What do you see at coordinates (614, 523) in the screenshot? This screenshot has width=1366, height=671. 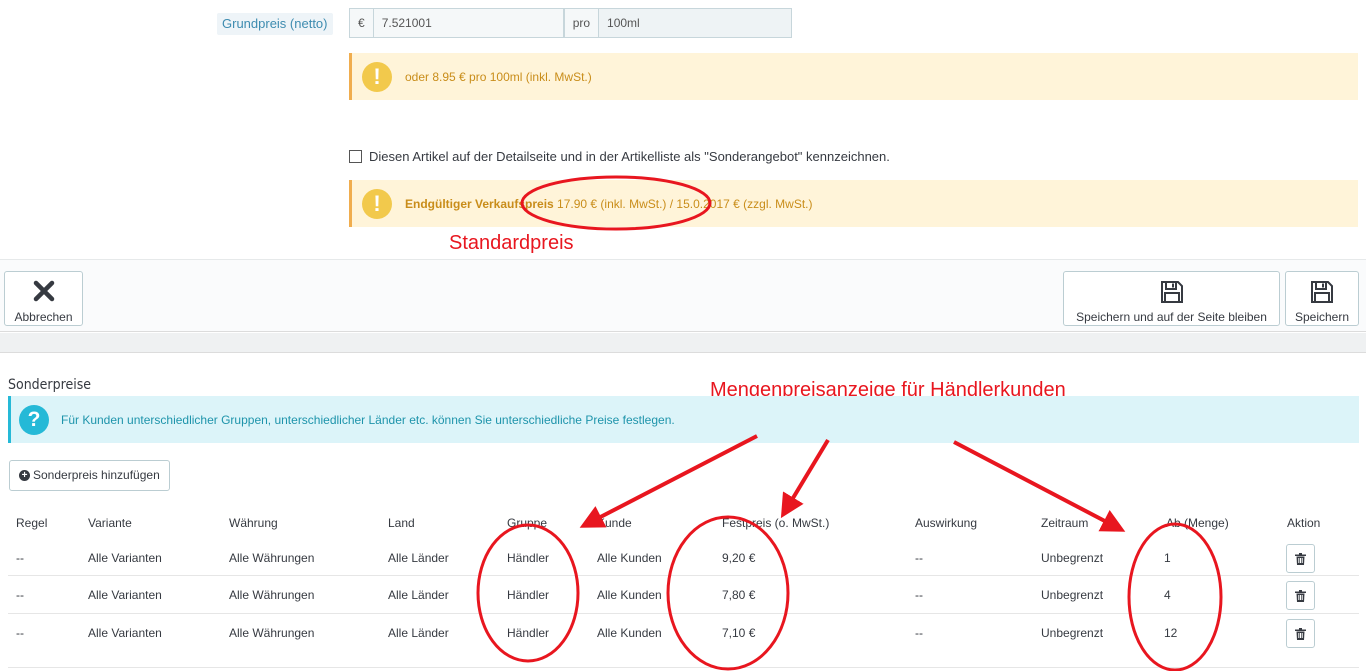 I see `column-header-customer: Kunde` at bounding box center [614, 523].